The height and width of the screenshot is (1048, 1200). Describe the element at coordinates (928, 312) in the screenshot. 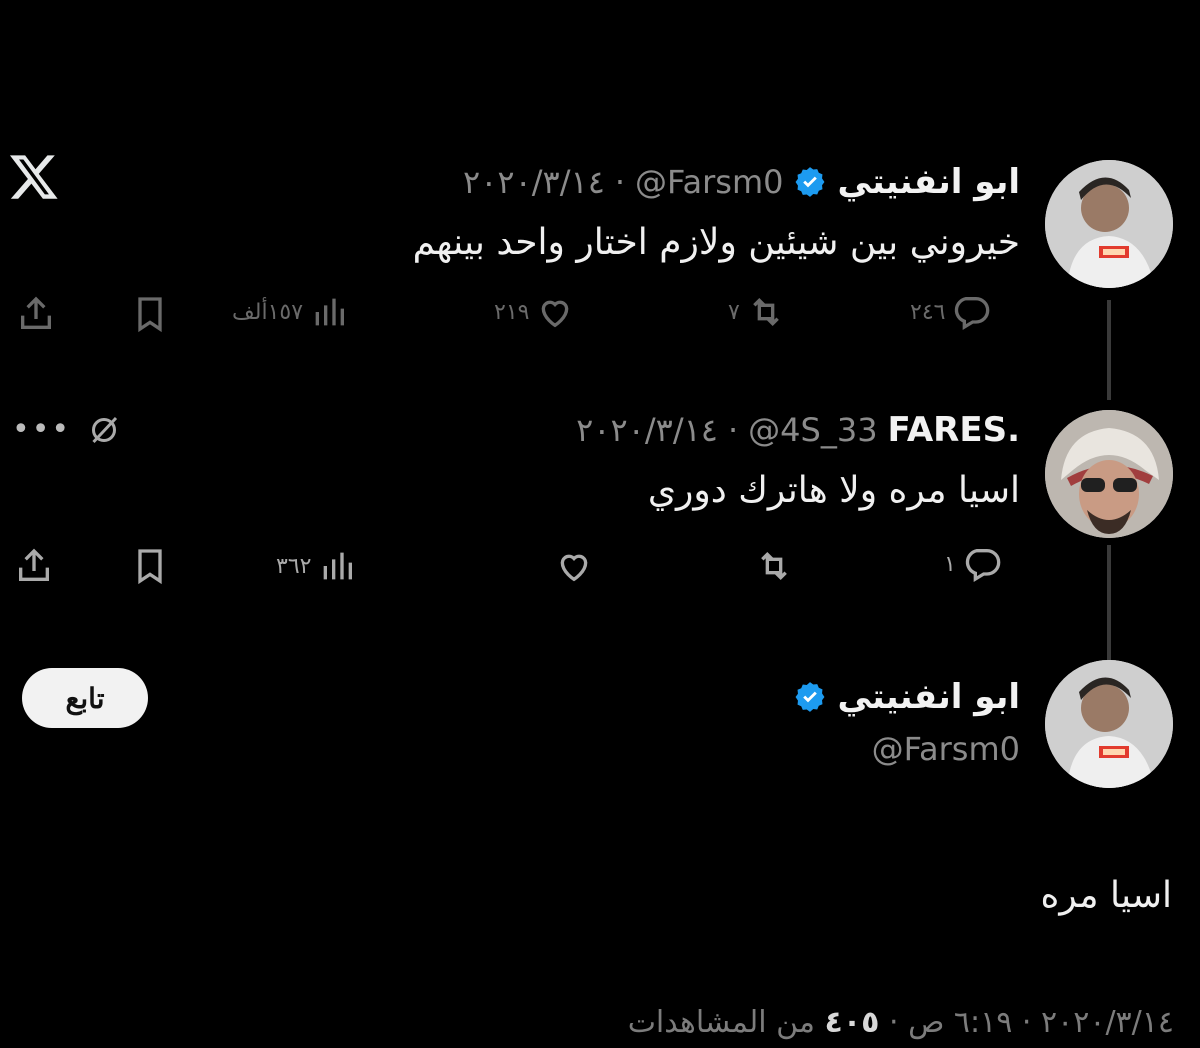

I see `reply-count: ٢٤٦` at that location.